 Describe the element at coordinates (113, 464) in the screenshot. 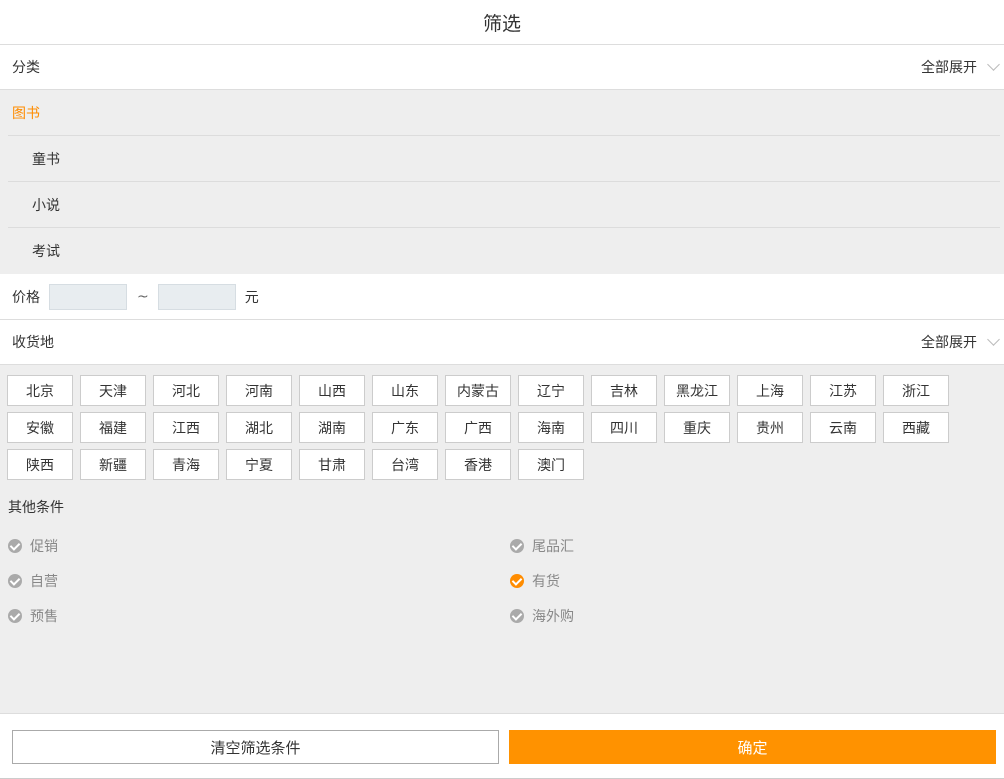

I see `region-button: 新疆` at that location.